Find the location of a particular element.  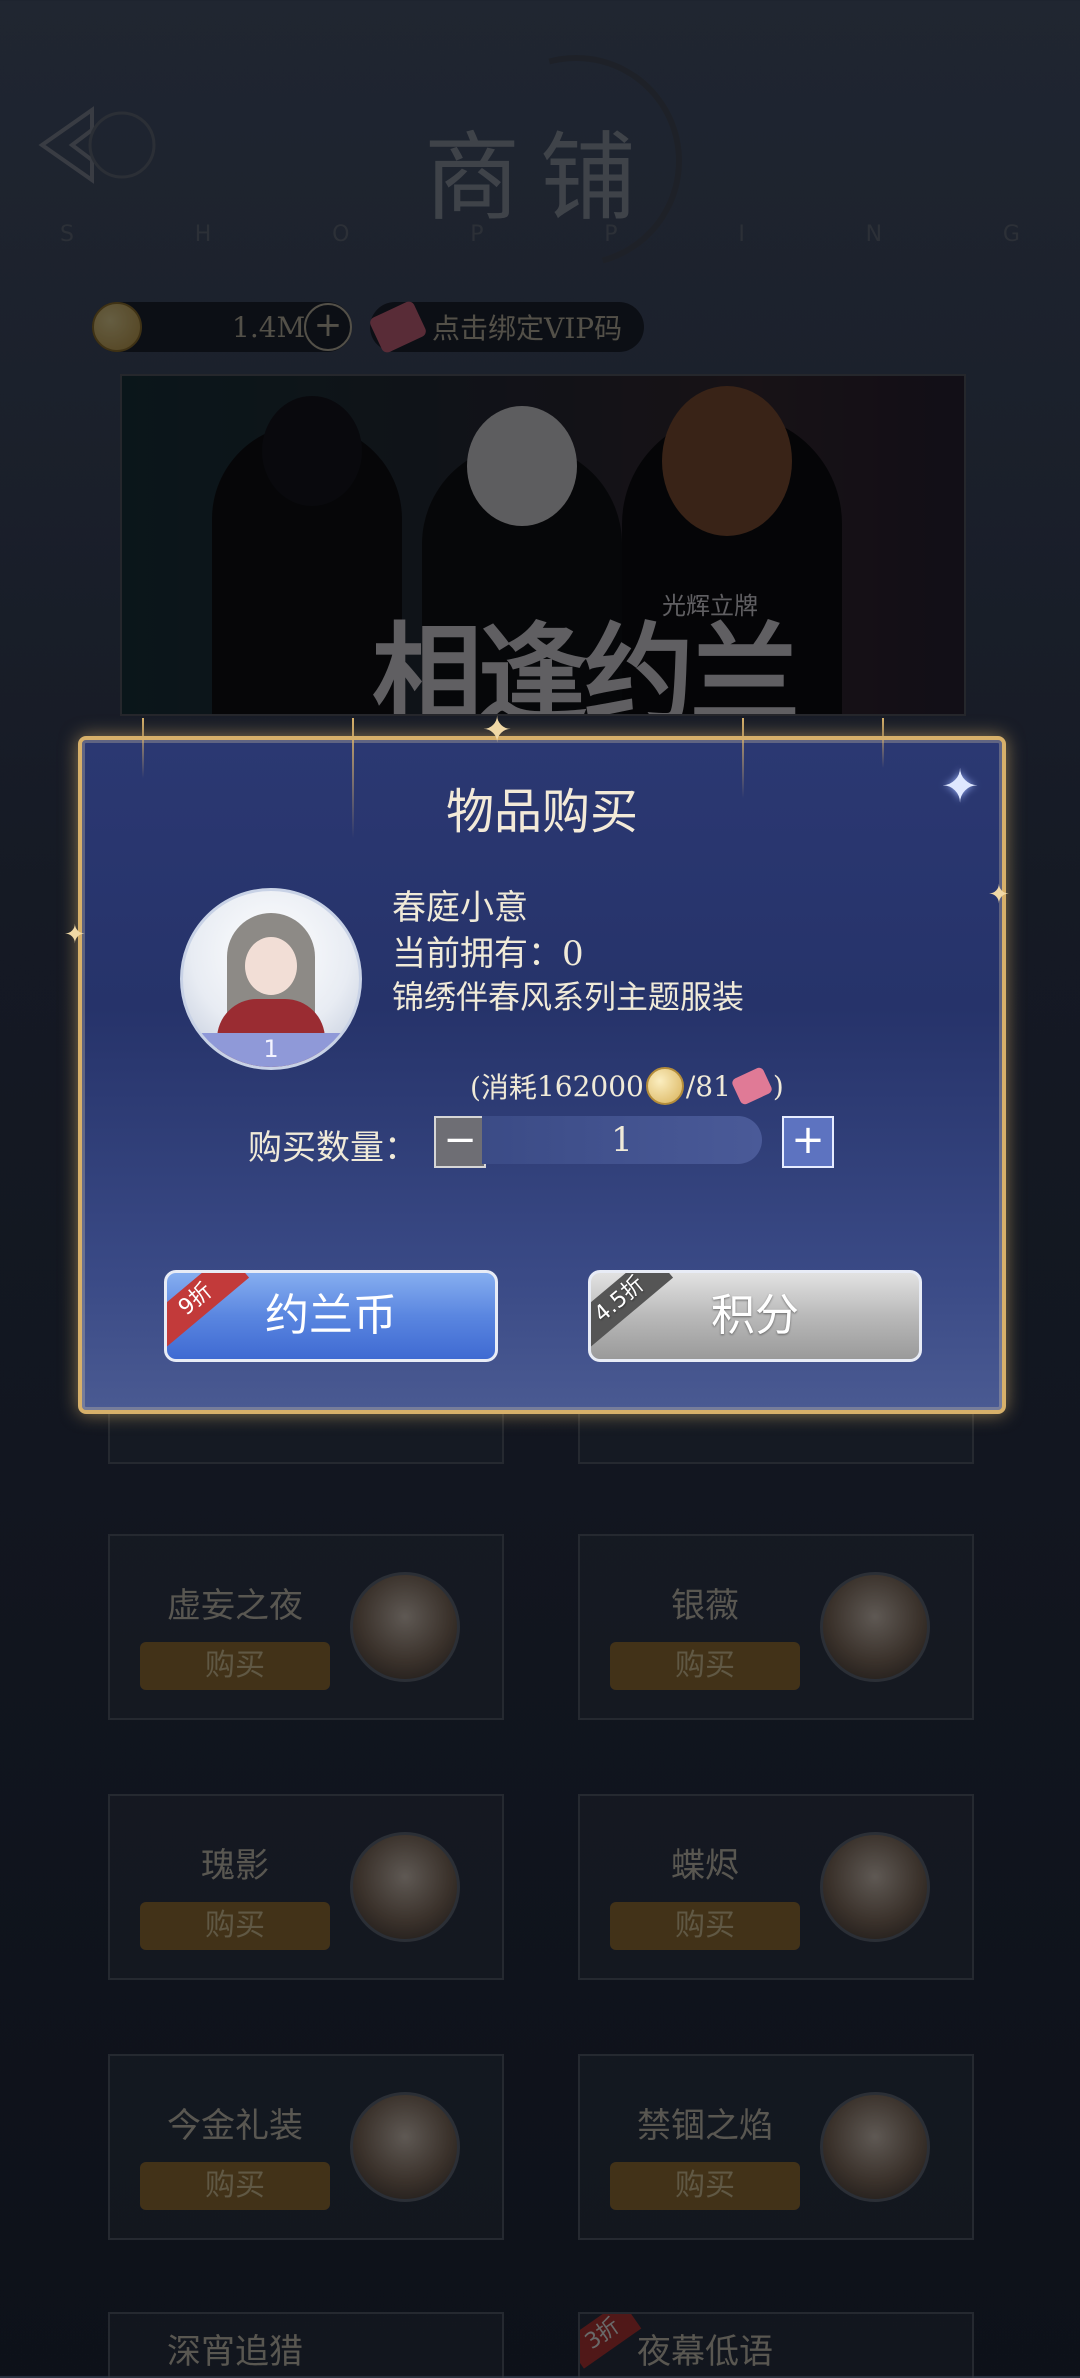

coin-icon is located at coordinates (664, 1086).